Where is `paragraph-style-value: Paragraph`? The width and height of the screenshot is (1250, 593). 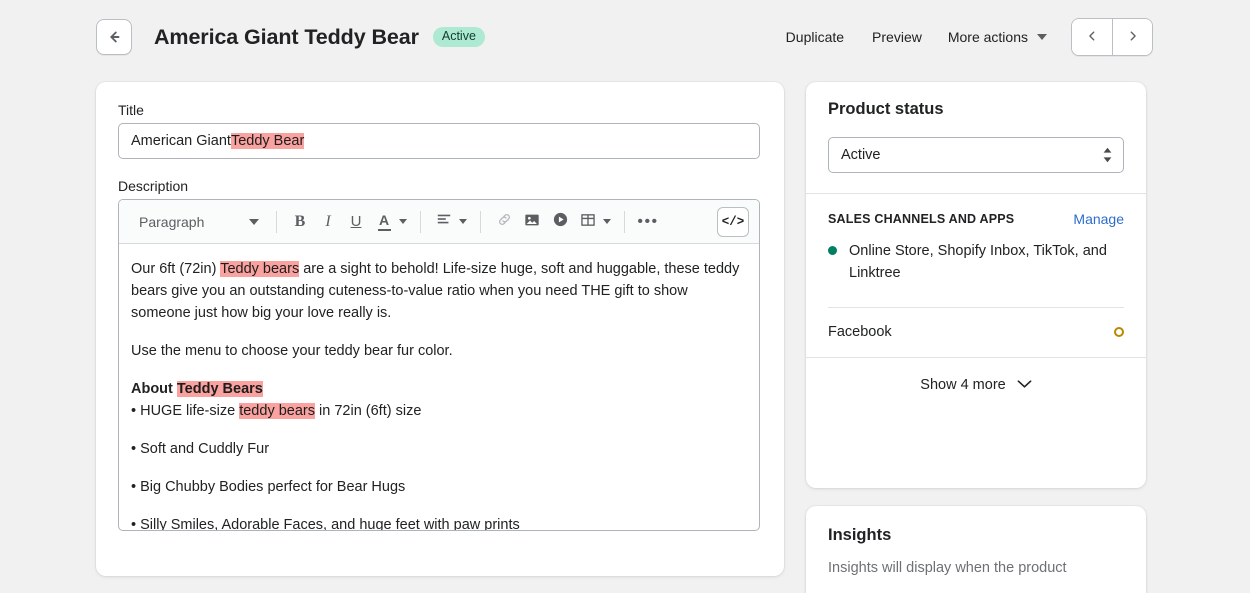
paragraph-style-value: Paragraph is located at coordinates (172, 221).